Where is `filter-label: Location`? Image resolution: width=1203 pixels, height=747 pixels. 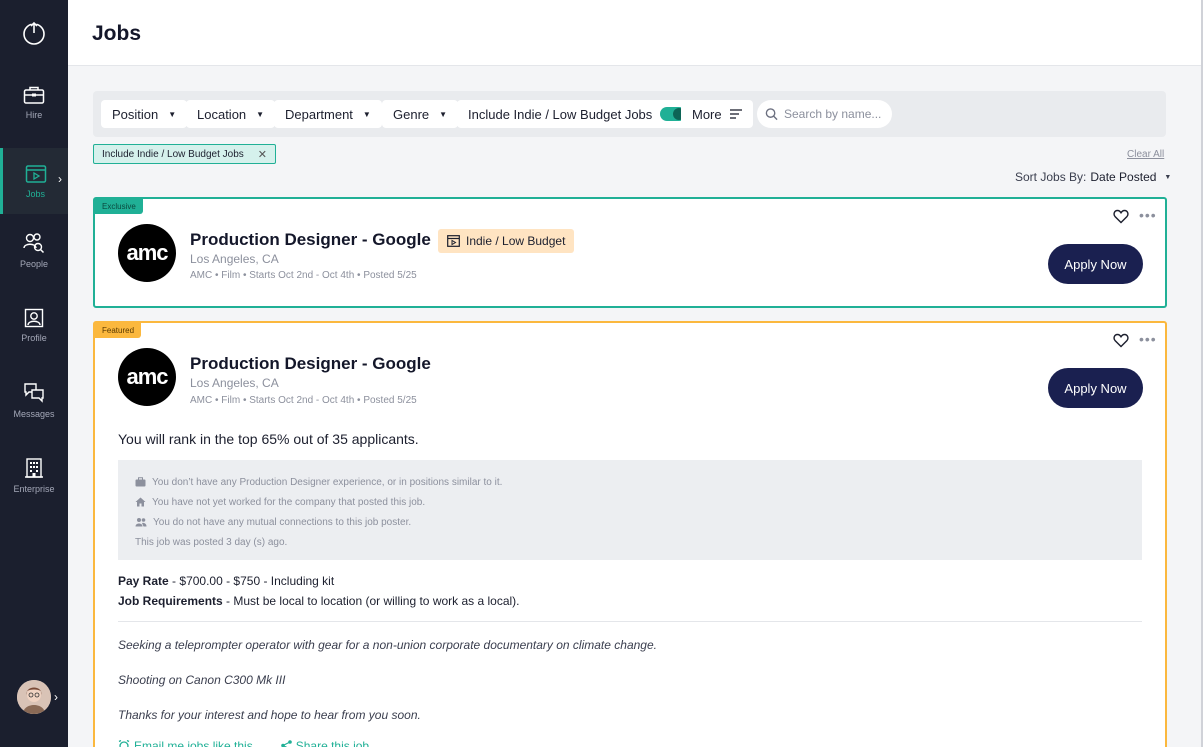
filter-label: Location is located at coordinates (222, 114).